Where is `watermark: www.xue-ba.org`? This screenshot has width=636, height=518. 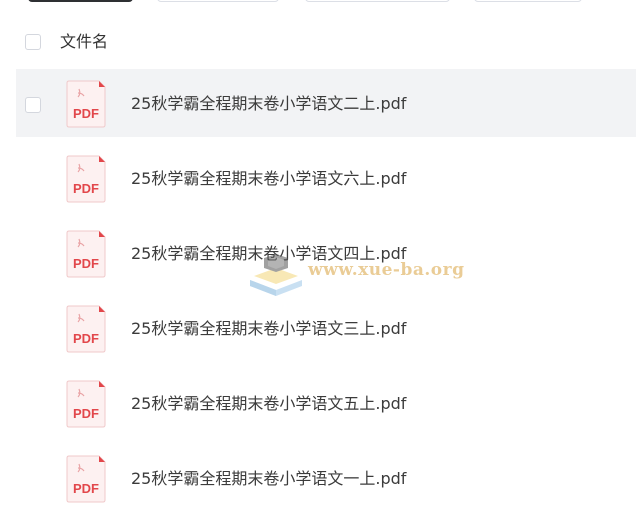 watermark: www.xue-ba.org is located at coordinates (356, 276).